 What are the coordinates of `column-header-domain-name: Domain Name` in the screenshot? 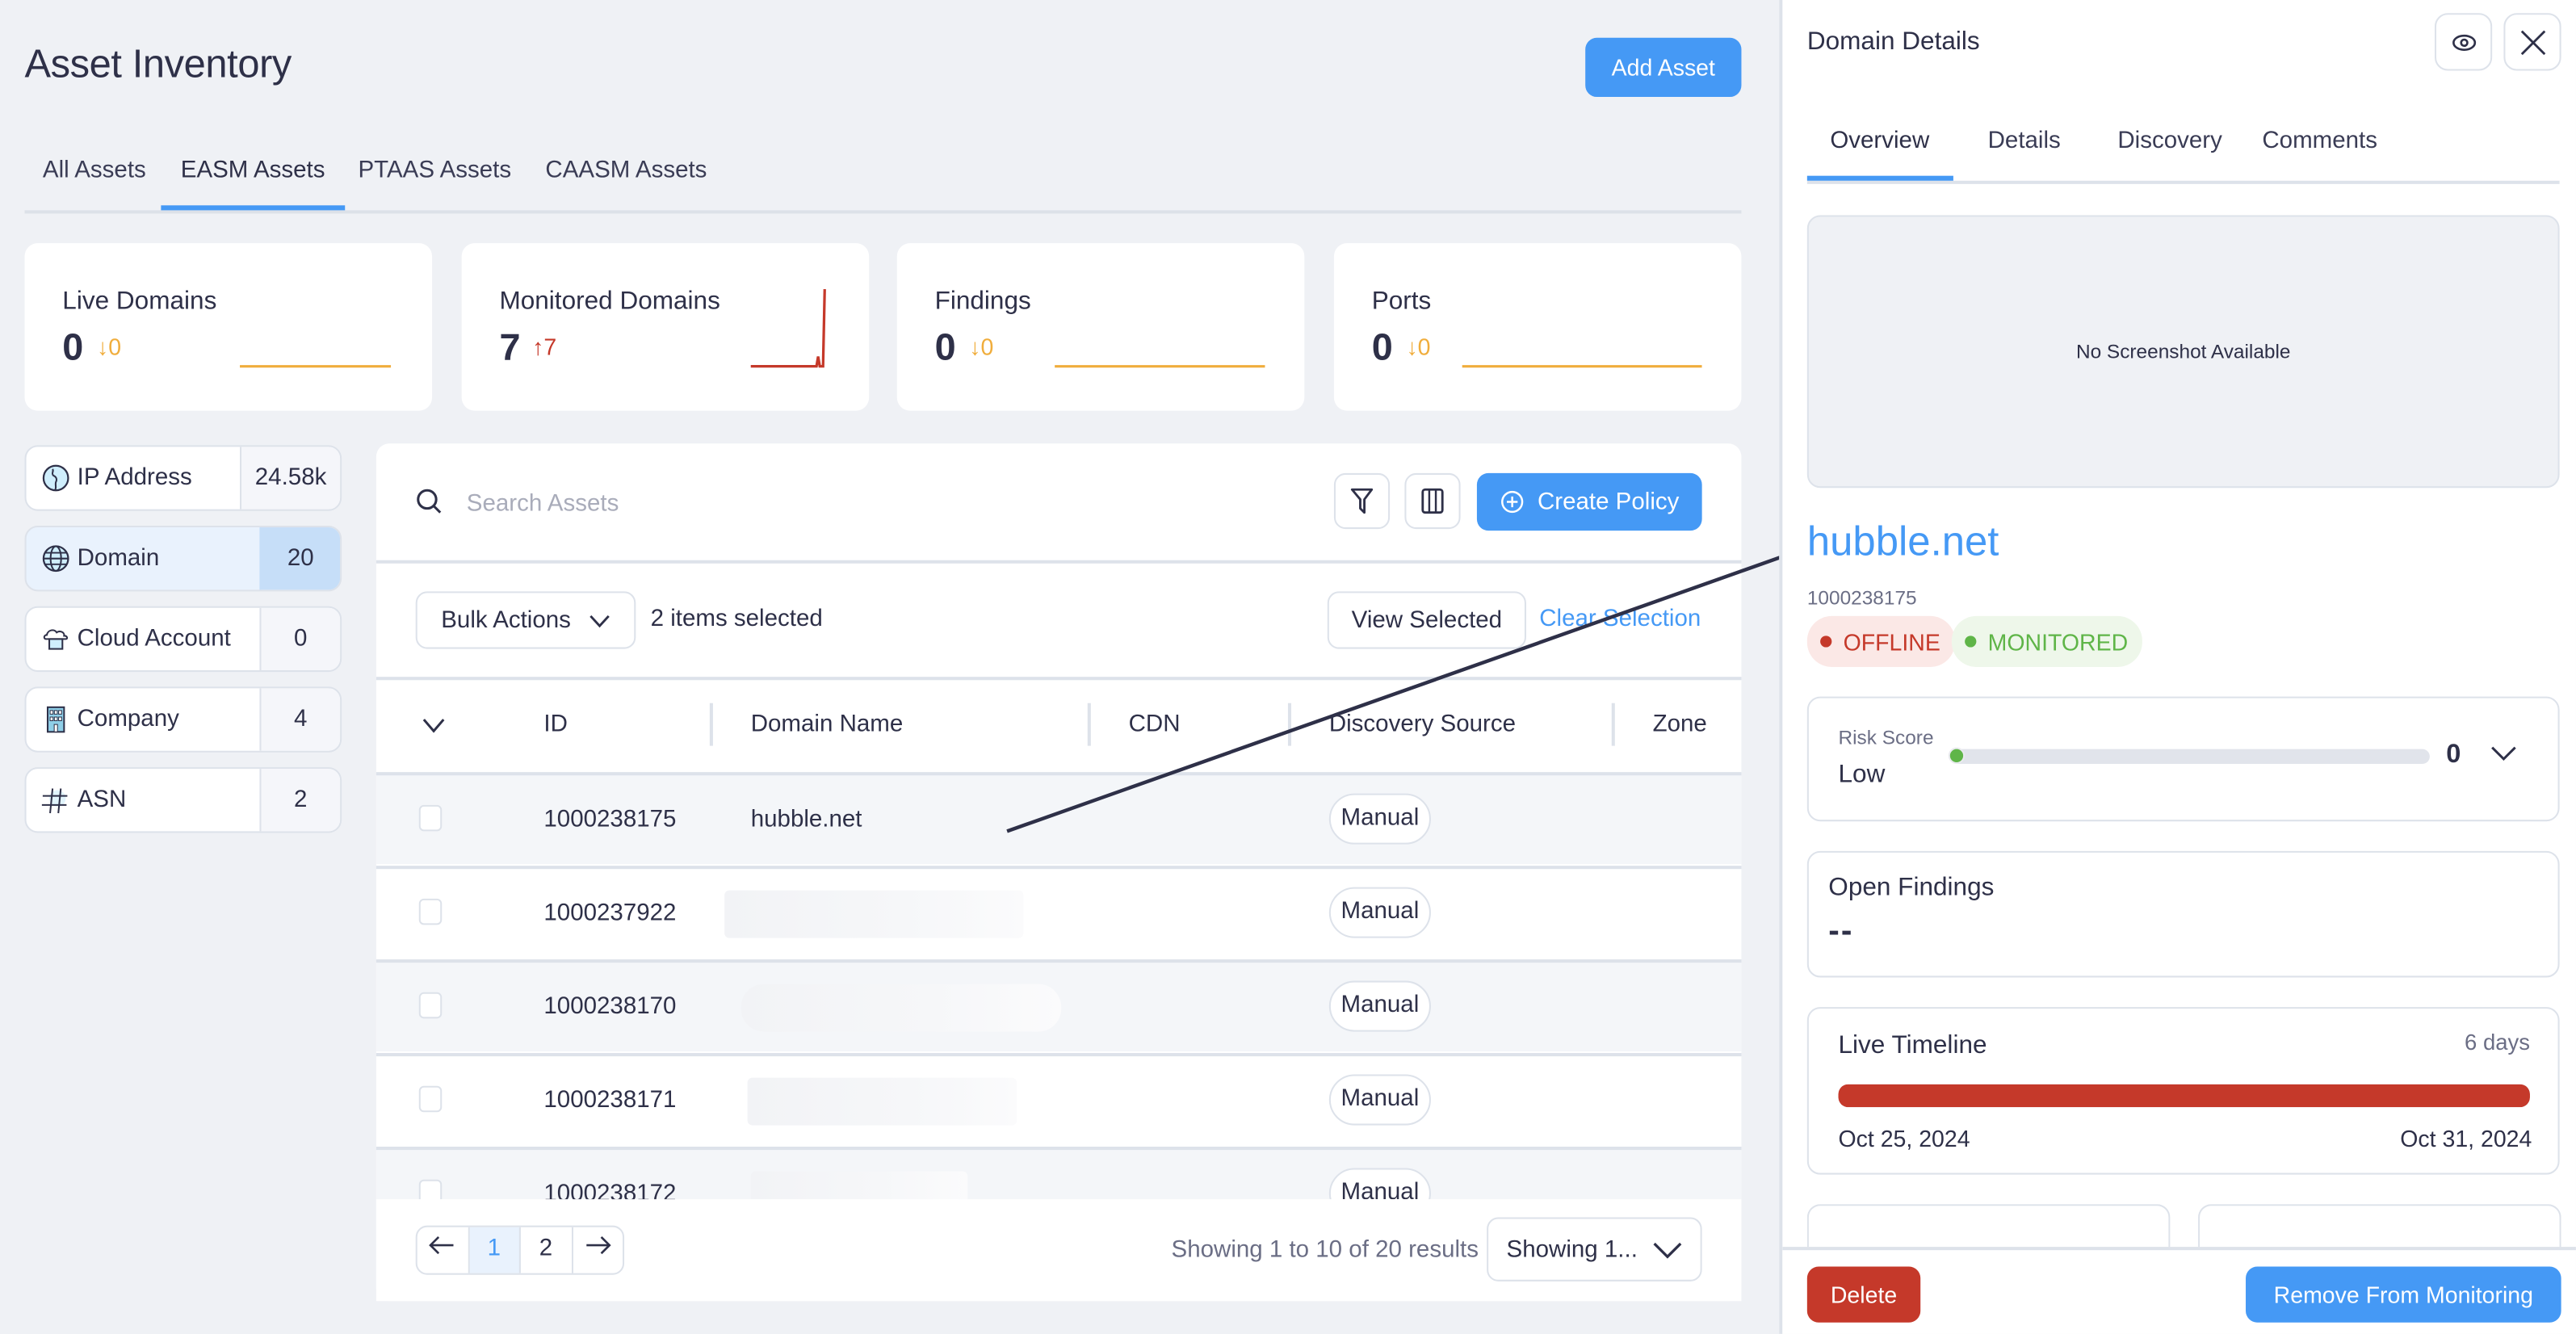 It's located at (828, 724).